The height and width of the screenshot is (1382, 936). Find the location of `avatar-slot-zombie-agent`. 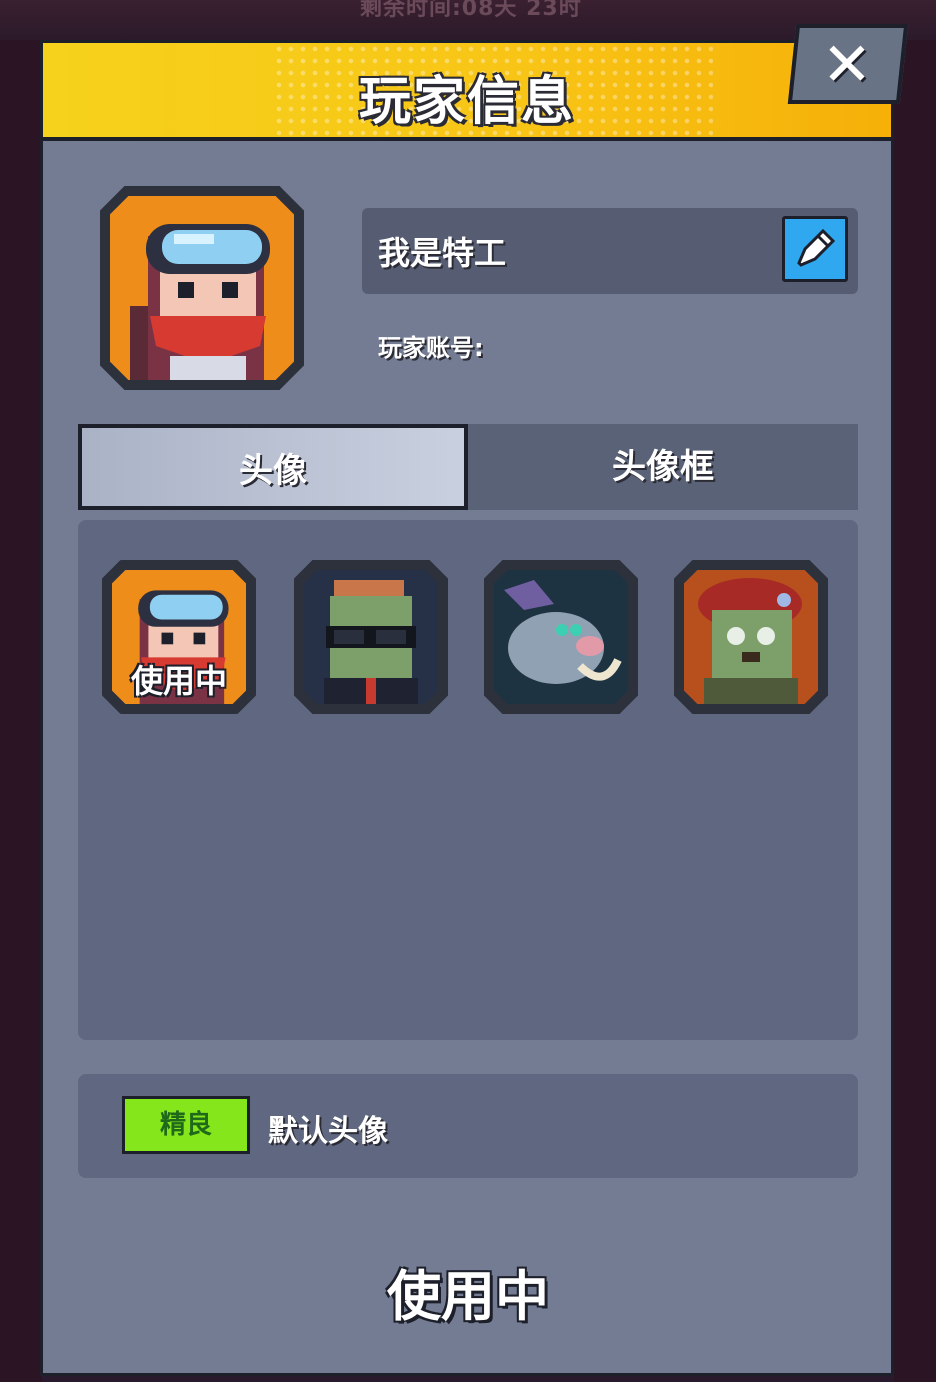

avatar-slot-zombie-agent is located at coordinates (371, 637).